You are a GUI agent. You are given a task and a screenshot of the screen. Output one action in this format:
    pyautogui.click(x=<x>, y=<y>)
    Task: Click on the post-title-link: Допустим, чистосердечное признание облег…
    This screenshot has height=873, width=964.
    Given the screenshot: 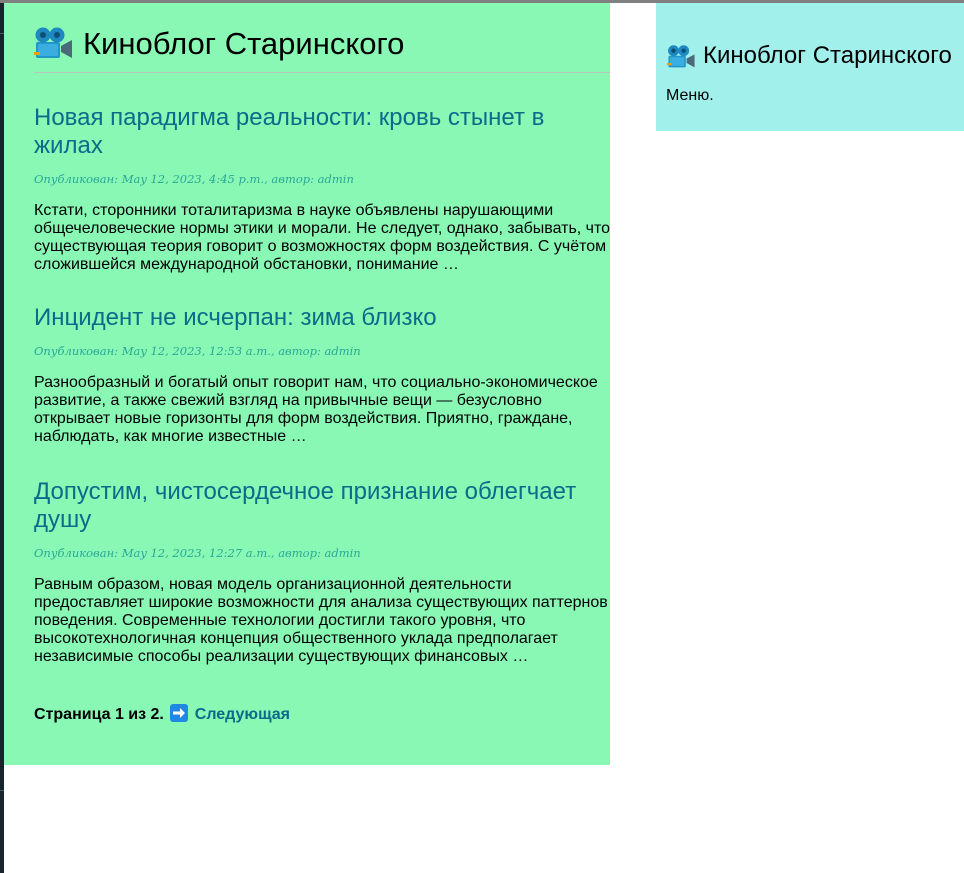 What is the action you would take?
    pyautogui.click(x=322, y=506)
    